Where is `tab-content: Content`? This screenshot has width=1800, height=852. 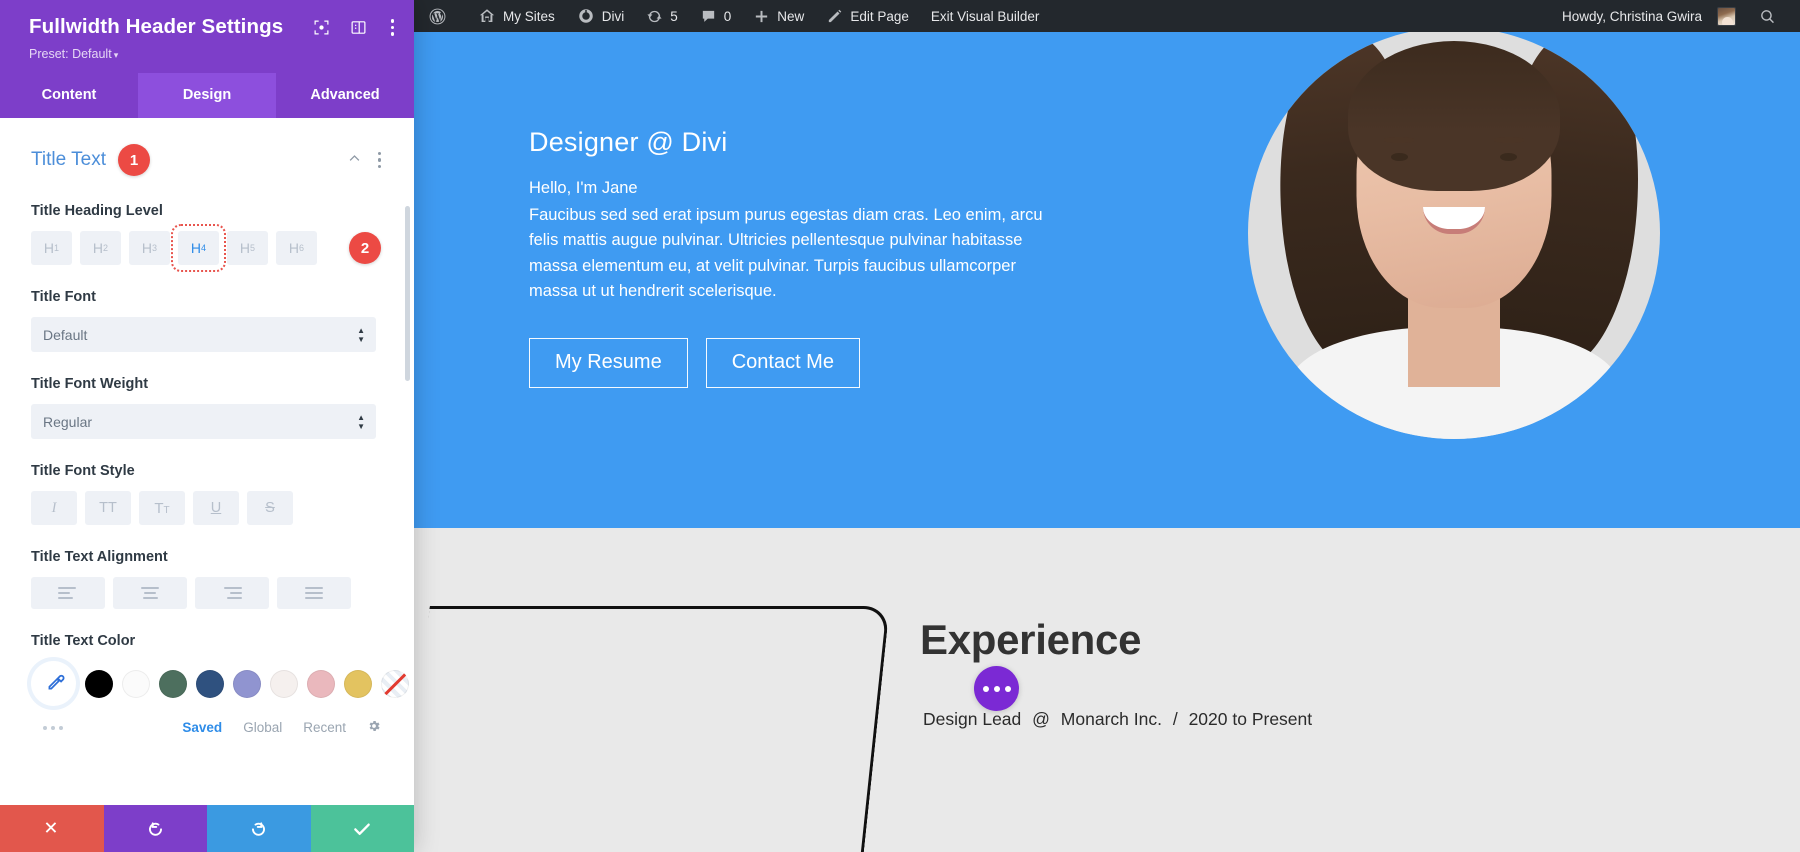
tab-content: Content is located at coordinates (69, 95).